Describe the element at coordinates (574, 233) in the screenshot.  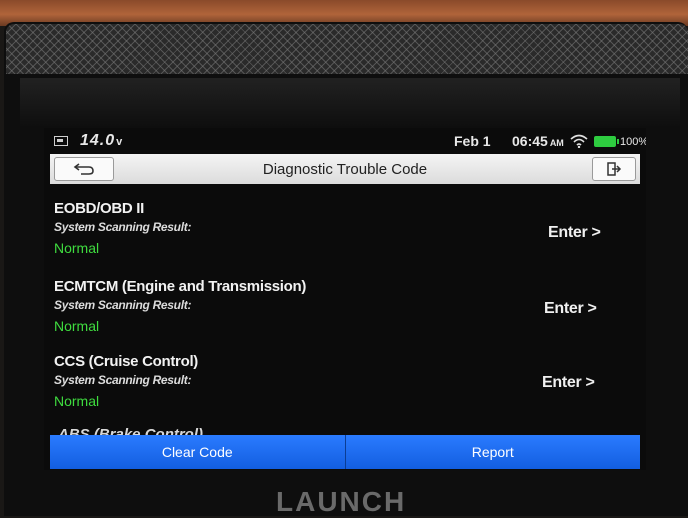
I see `enter-button-eobd: Enter >` at that location.